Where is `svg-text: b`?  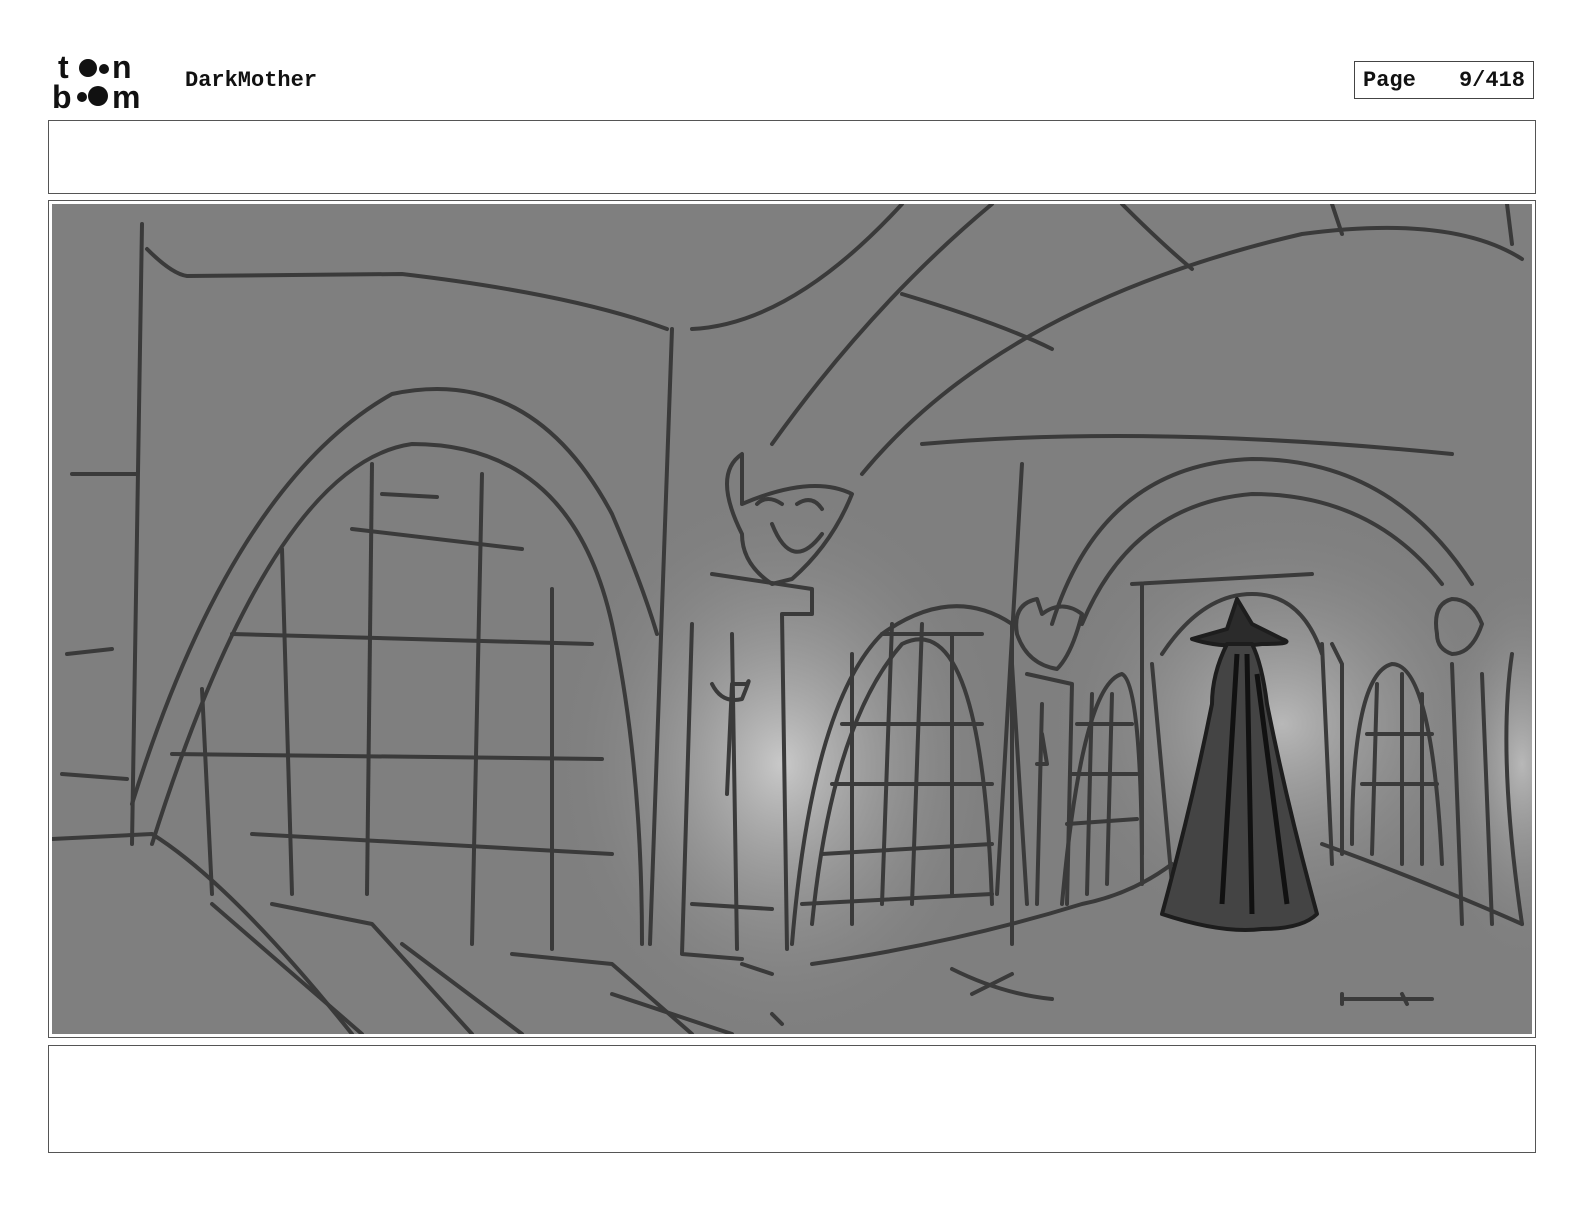
svg-text: b is located at coordinates (62, 95).